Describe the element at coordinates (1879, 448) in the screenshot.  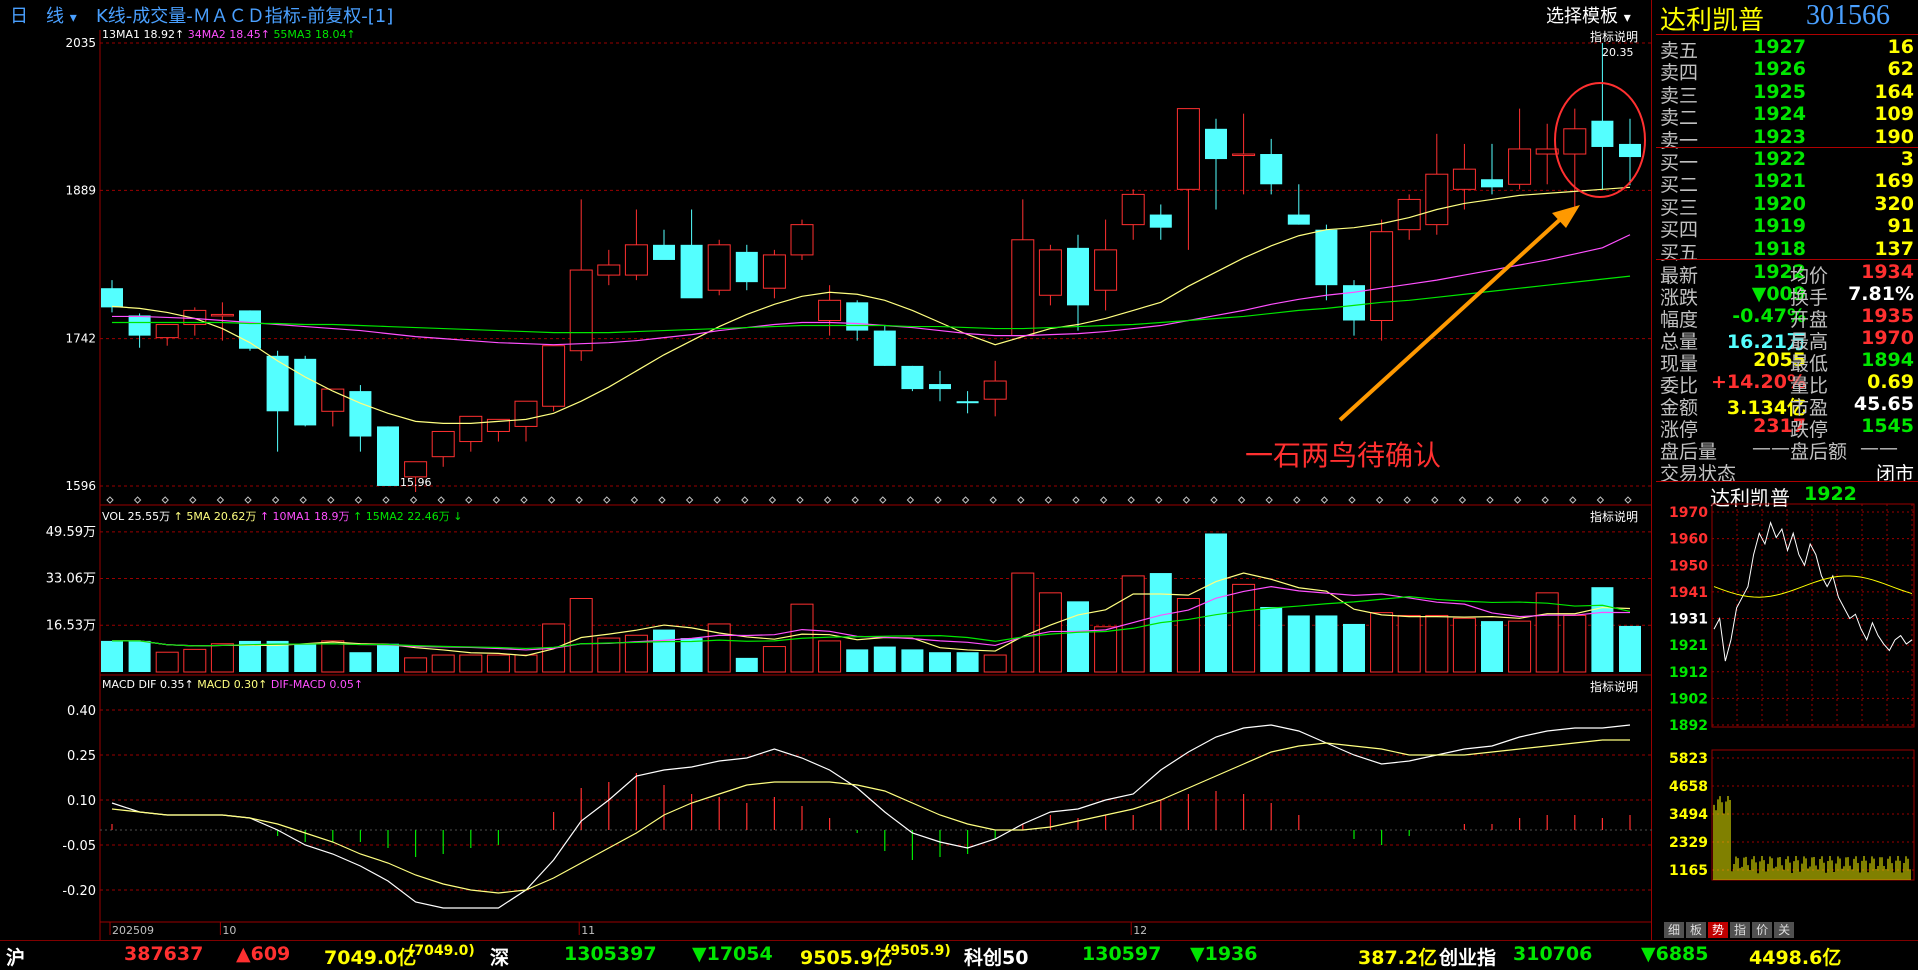
I see `after-hours-amt: ——` at that location.